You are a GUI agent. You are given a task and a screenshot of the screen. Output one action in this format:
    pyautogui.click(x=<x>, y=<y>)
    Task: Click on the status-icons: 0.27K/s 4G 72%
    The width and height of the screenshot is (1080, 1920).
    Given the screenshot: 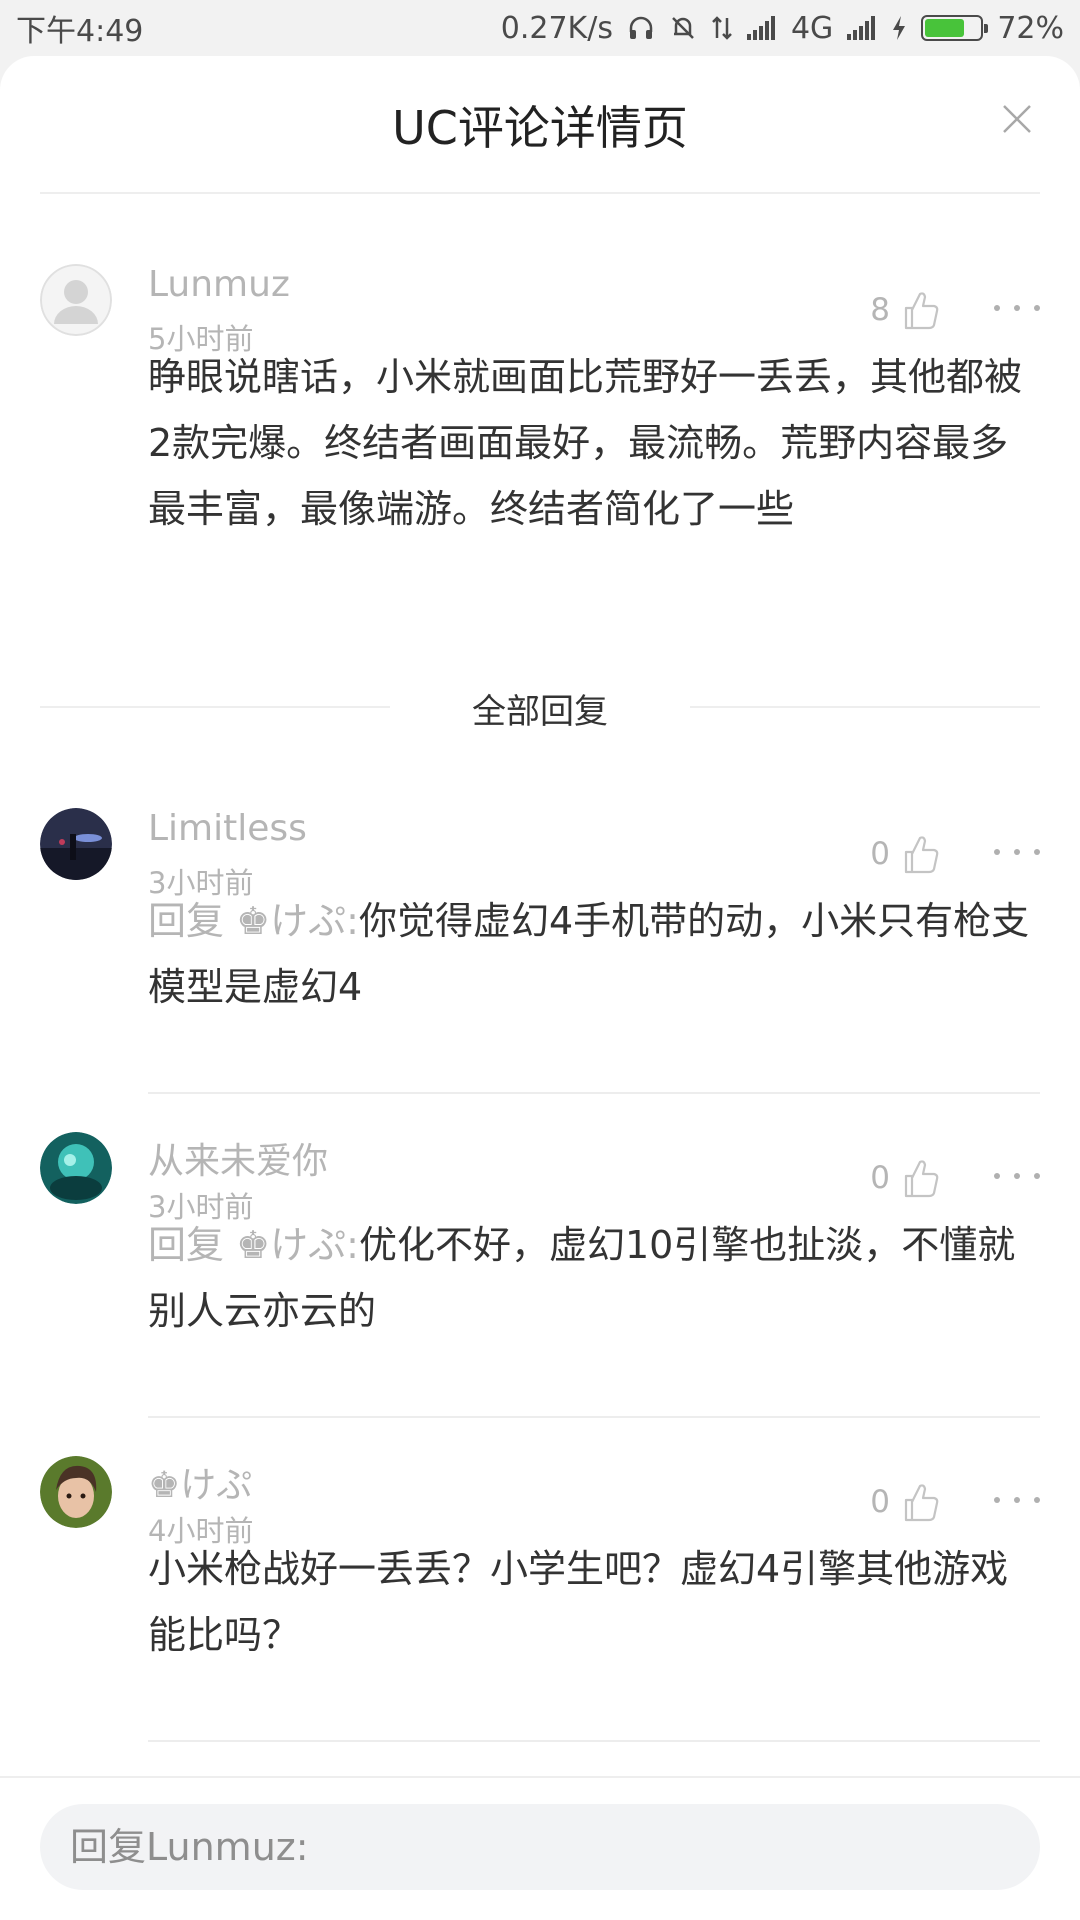 What is the action you would take?
    pyautogui.click(x=782, y=28)
    